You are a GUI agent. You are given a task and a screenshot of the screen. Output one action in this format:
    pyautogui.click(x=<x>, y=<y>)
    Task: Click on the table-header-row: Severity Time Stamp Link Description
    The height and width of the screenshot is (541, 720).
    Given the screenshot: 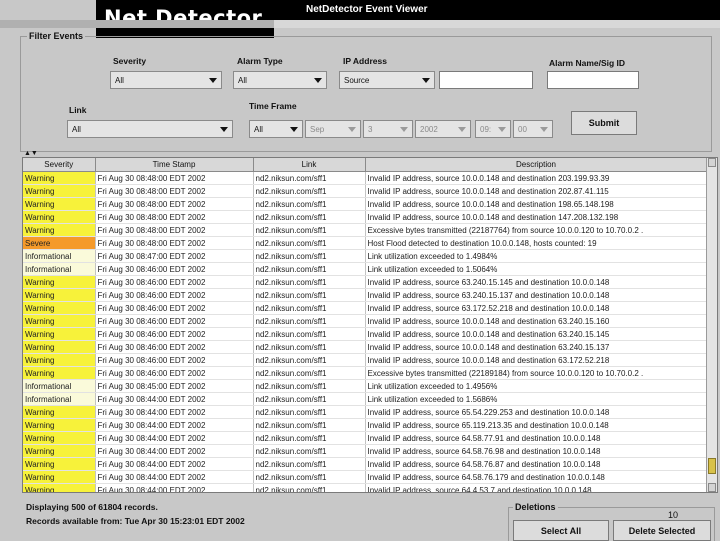 What is the action you would take?
    pyautogui.click(x=365, y=165)
    